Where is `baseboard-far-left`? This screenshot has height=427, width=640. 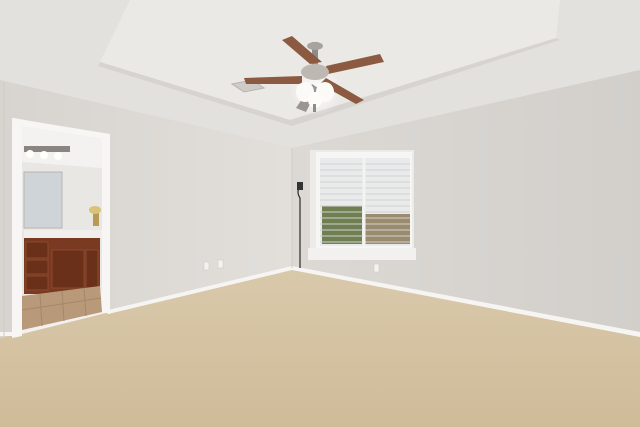 baseboard-far-left is located at coordinates (7, 334).